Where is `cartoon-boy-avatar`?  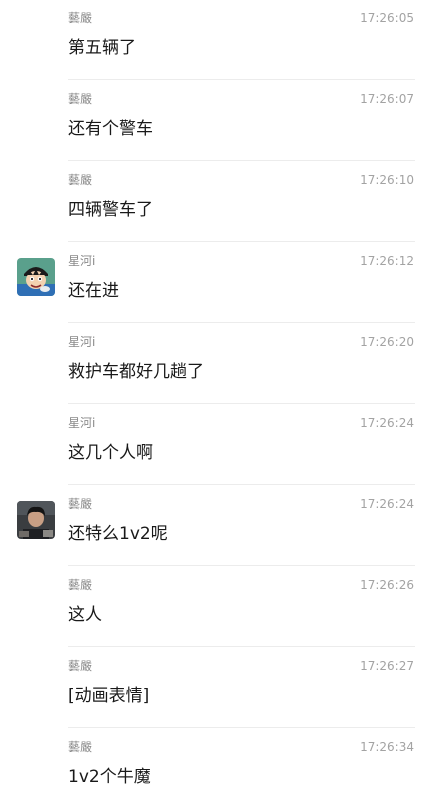 cartoon-boy-avatar is located at coordinates (36, 277).